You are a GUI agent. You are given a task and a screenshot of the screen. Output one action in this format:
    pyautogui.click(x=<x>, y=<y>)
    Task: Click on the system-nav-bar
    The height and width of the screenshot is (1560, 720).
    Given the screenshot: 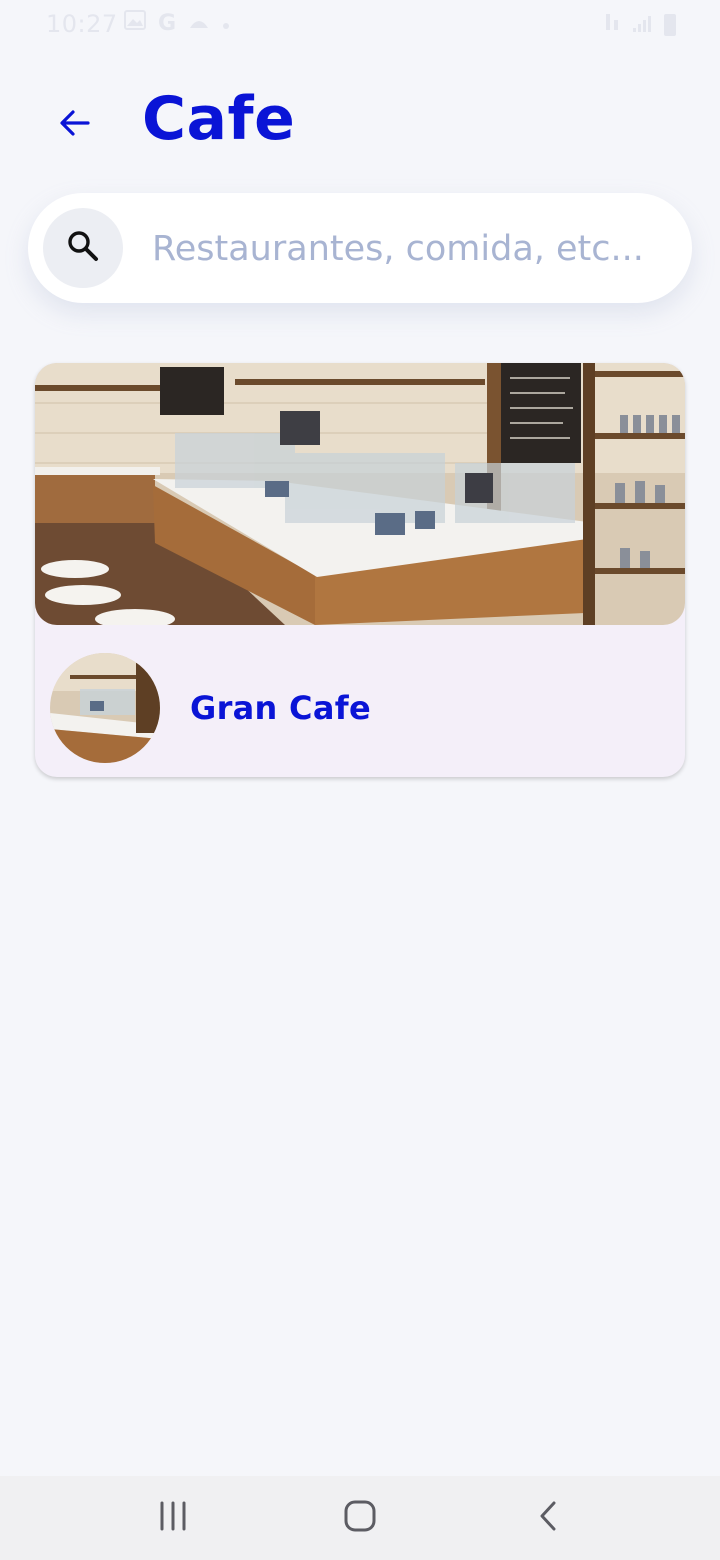 What is the action you would take?
    pyautogui.click(x=360, y=1518)
    